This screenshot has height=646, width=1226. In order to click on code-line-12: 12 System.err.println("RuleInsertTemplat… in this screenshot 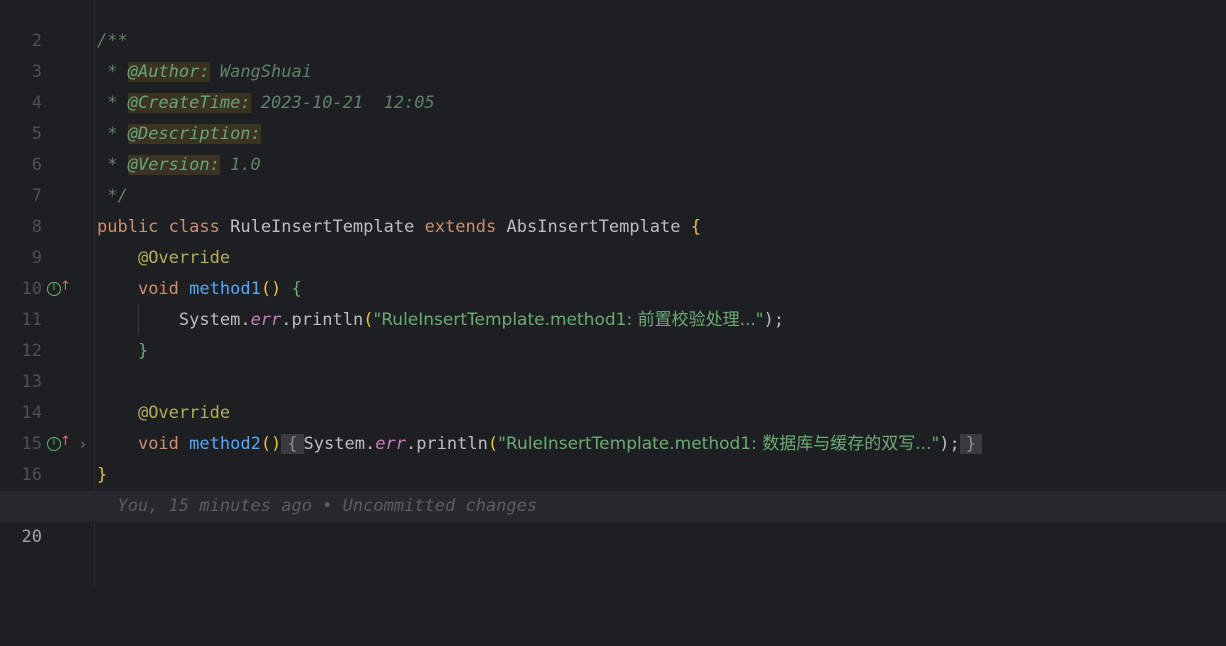, I will do `click(613, 333)`.